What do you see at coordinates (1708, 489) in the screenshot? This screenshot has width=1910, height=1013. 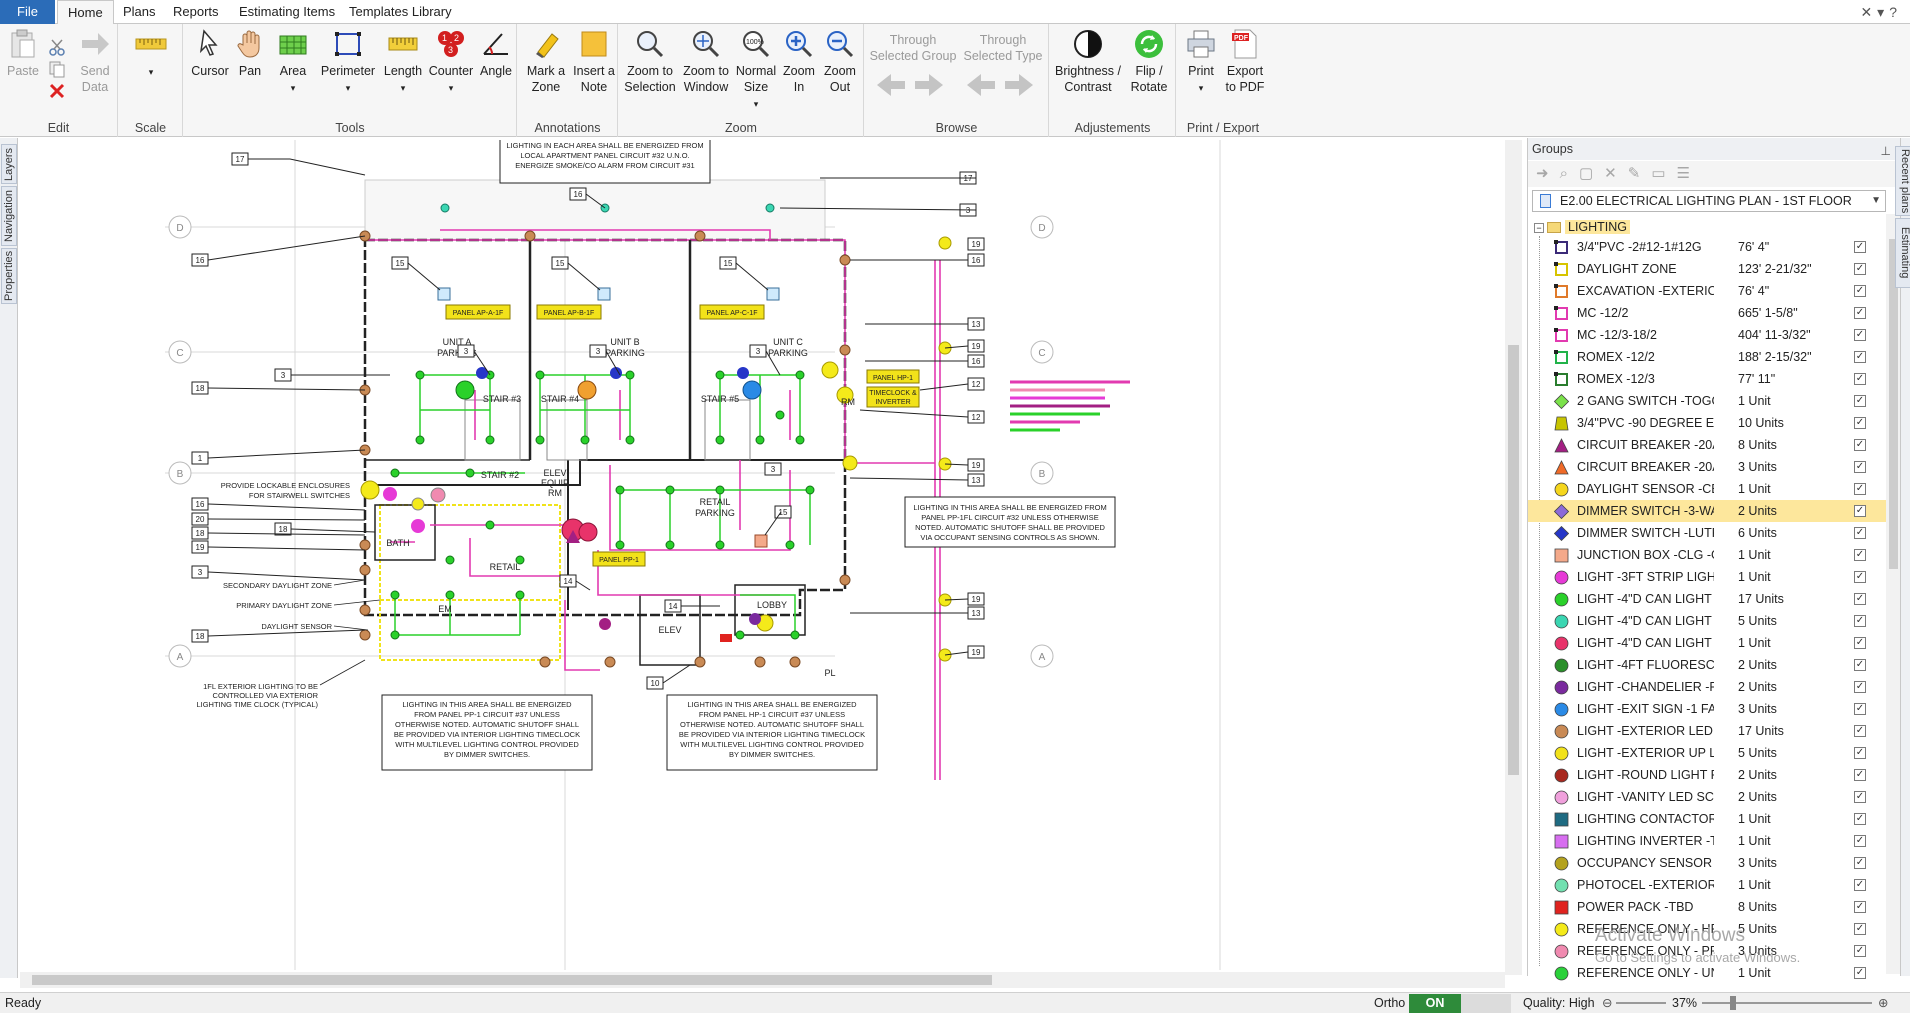 I see `group-item: DAYLIGHT SENSOR -CEILING 1 Unit ✓` at bounding box center [1708, 489].